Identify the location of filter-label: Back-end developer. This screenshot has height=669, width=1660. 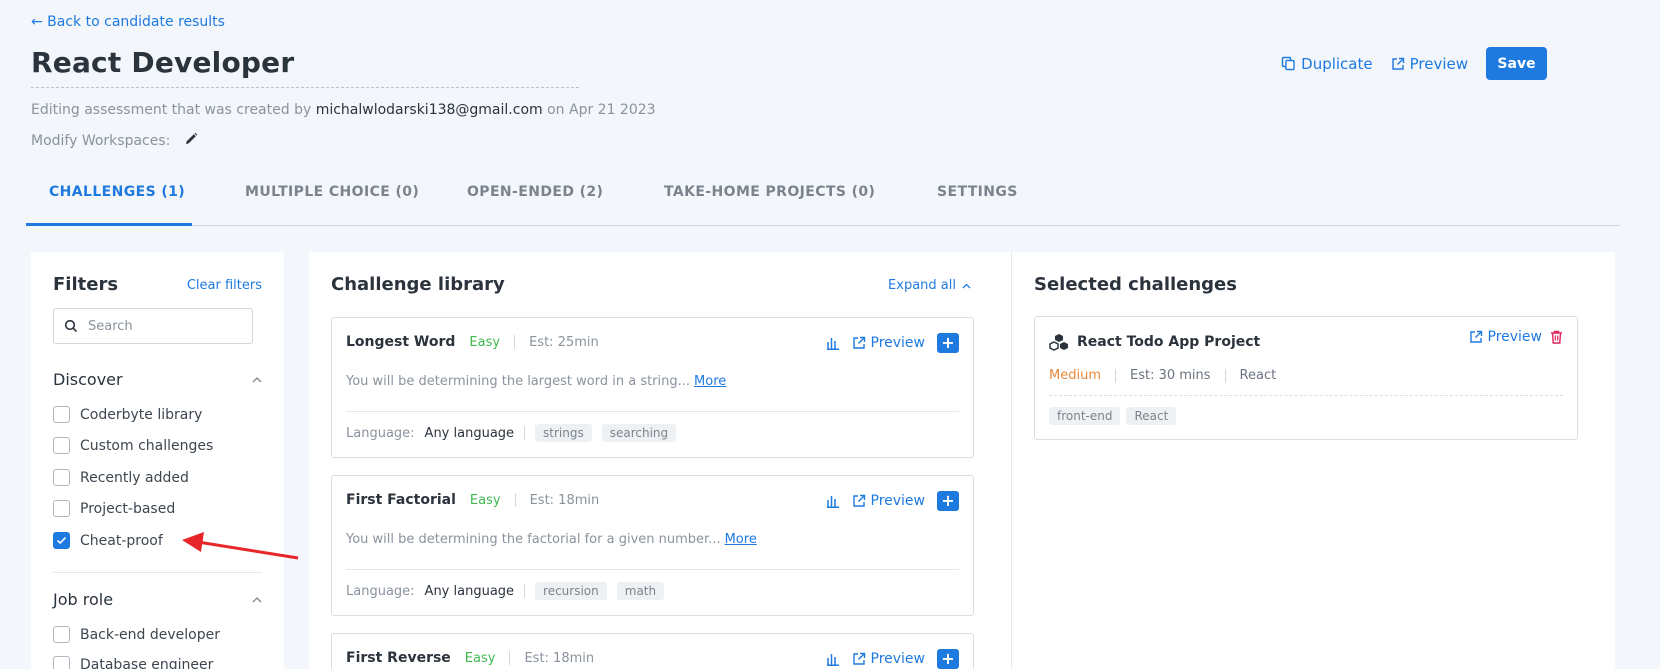
(150, 634).